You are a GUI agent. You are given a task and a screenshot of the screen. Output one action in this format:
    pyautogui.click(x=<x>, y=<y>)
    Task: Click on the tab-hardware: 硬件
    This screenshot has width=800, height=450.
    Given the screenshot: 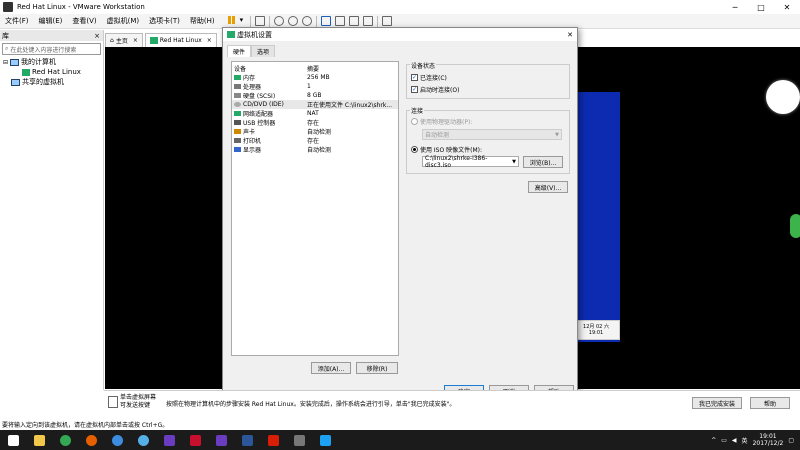 What is the action you would take?
    pyautogui.click(x=239, y=51)
    